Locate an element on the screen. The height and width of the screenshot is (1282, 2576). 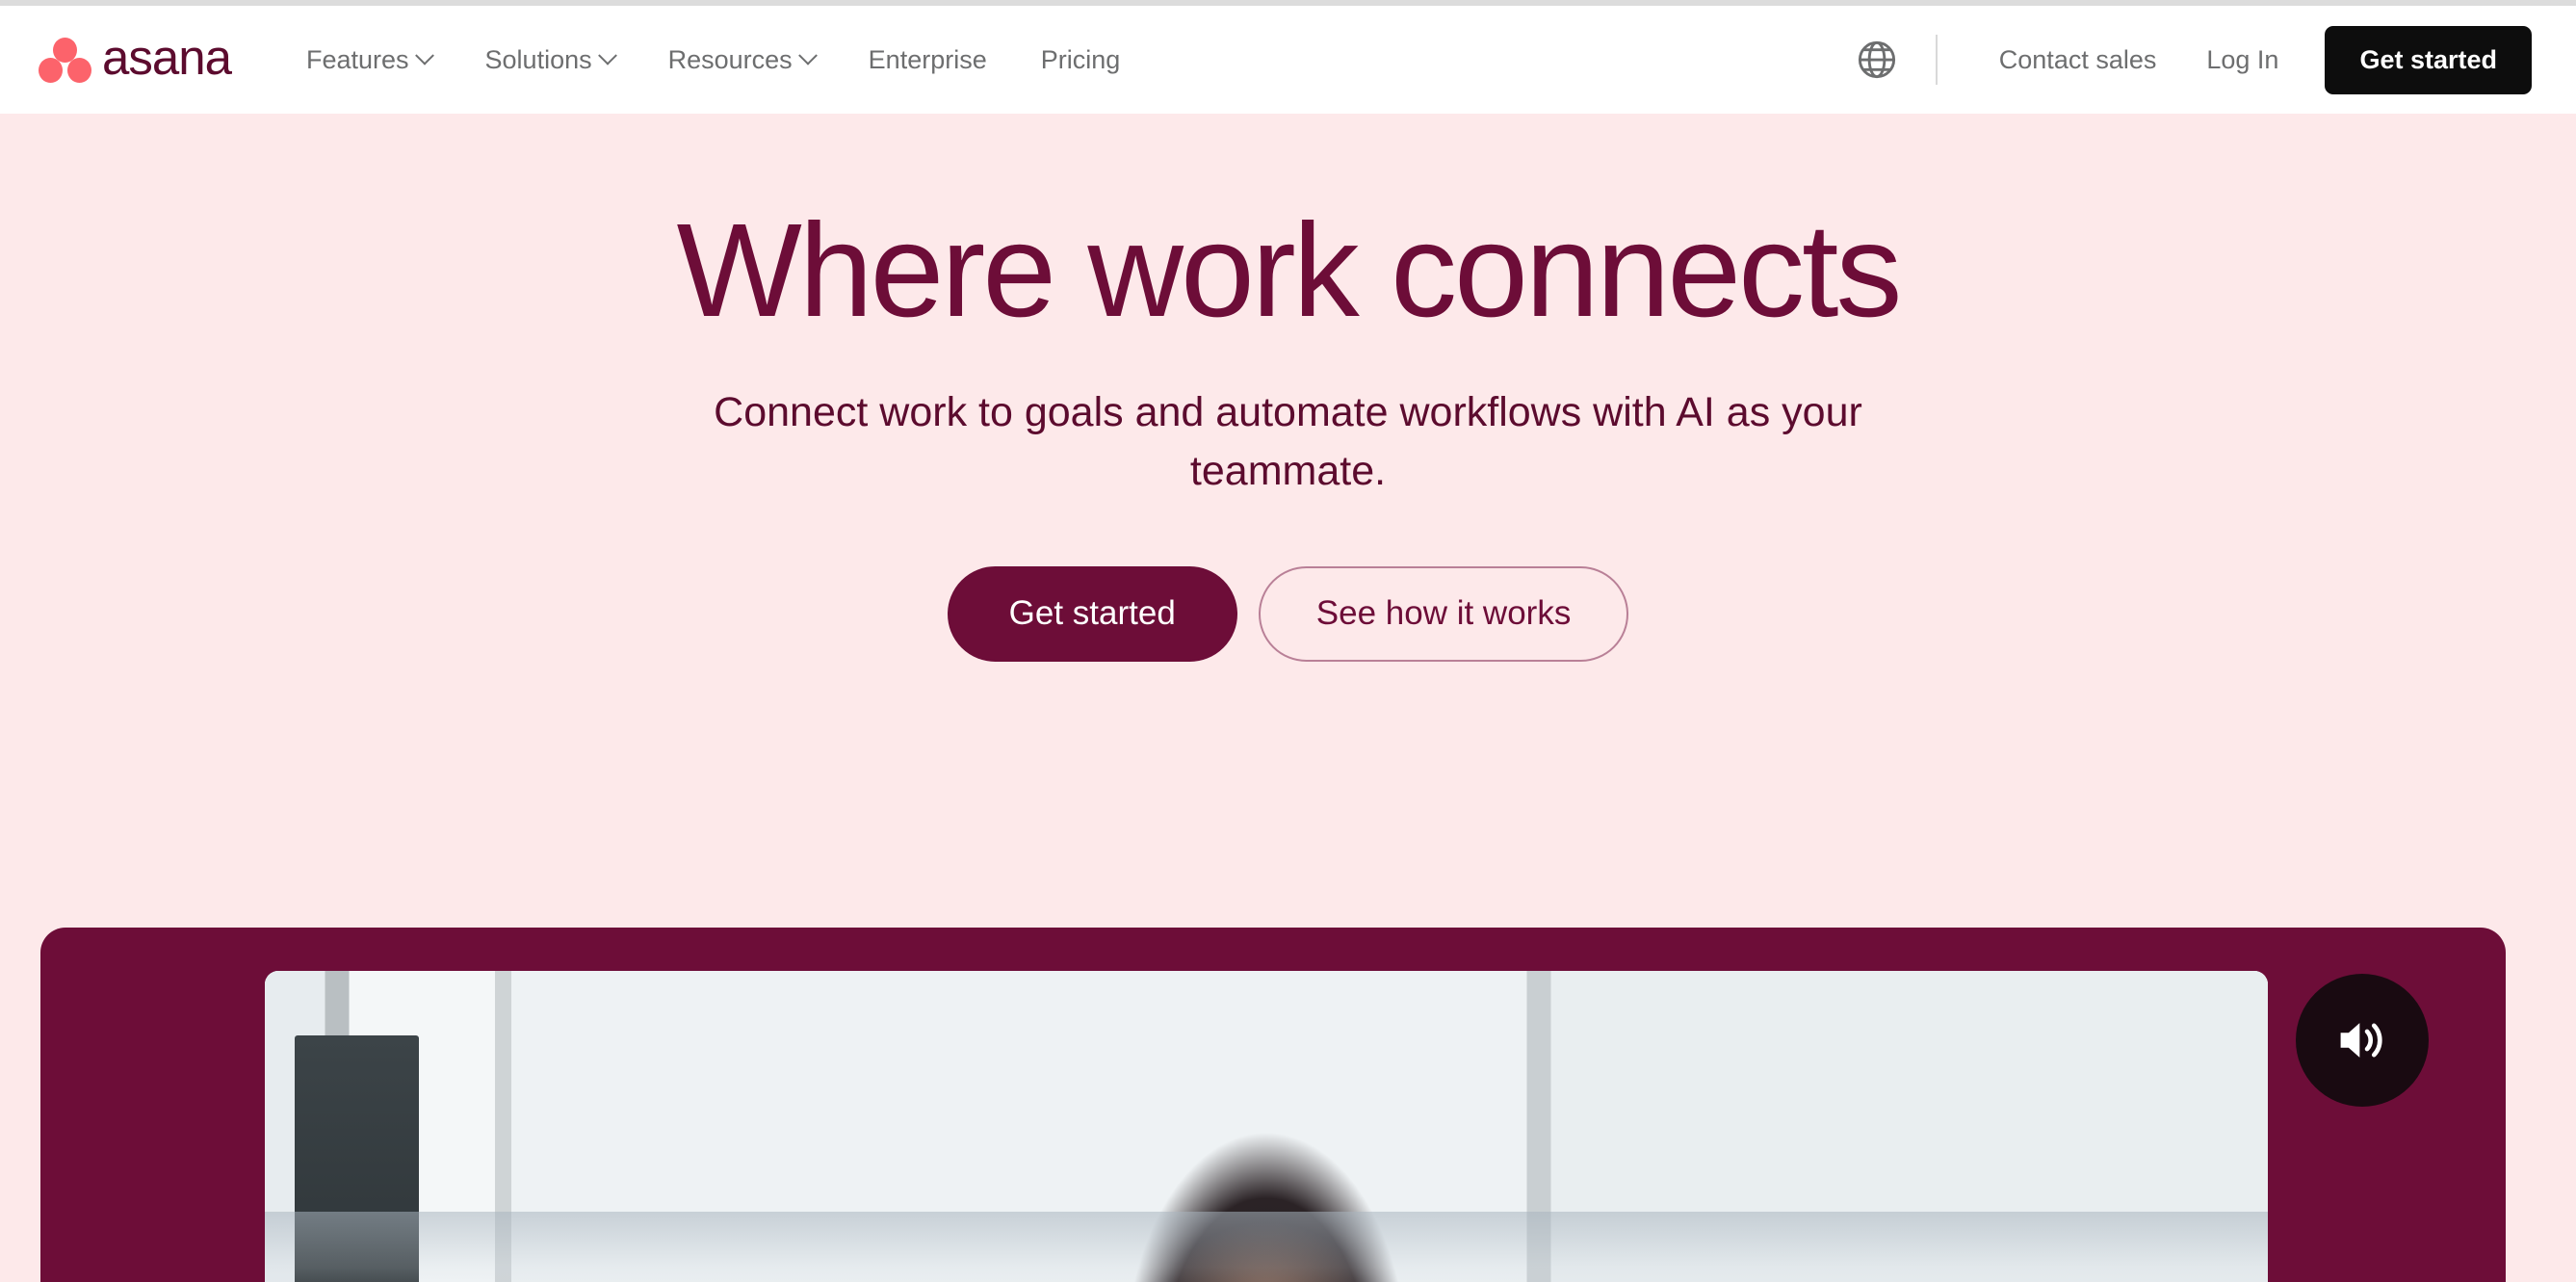
globe-icon is located at coordinates (1877, 60).